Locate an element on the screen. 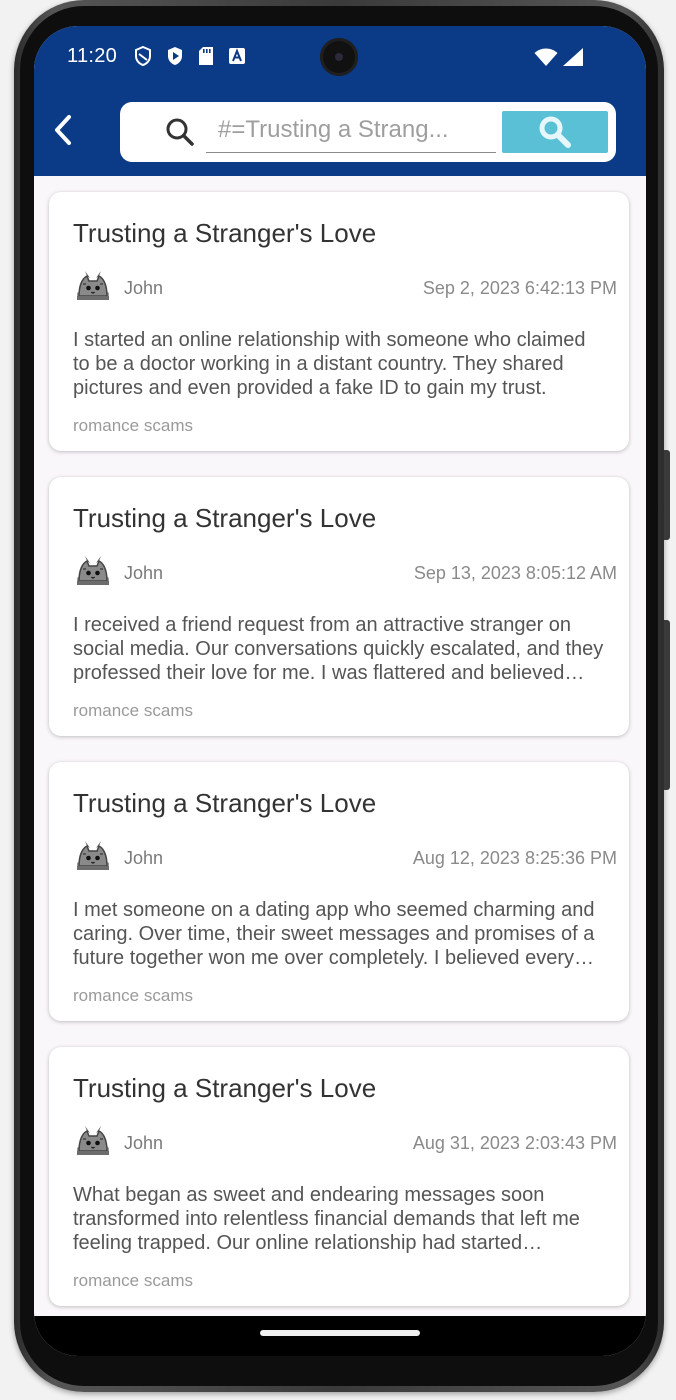 The width and height of the screenshot is (676, 1400). a-badge-icon is located at coordinates (237, 58).